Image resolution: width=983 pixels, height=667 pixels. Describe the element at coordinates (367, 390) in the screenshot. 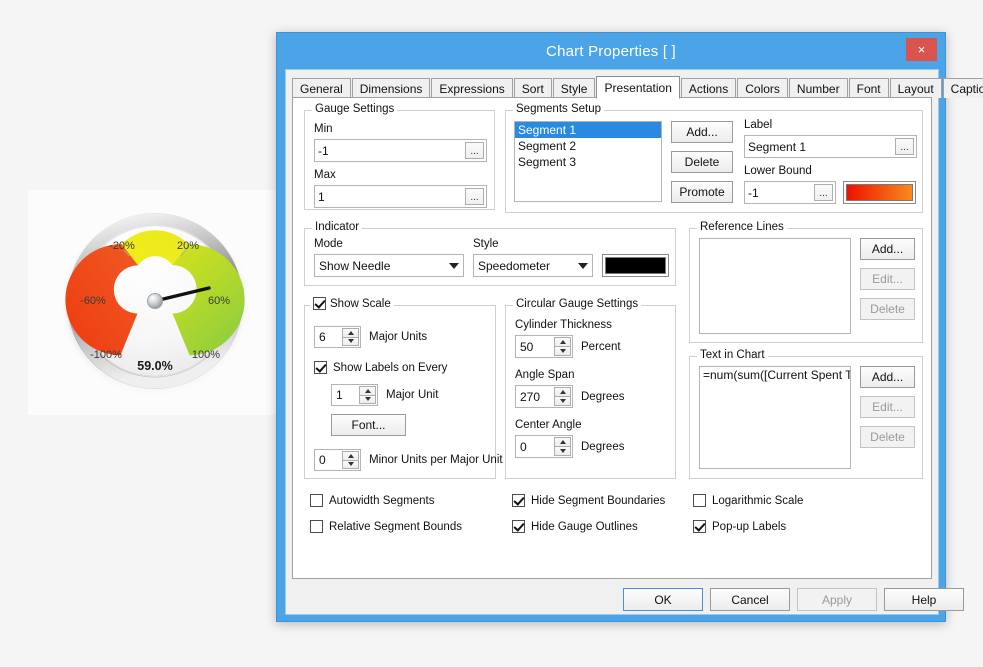

I see `major-unit-up-button` at that location.